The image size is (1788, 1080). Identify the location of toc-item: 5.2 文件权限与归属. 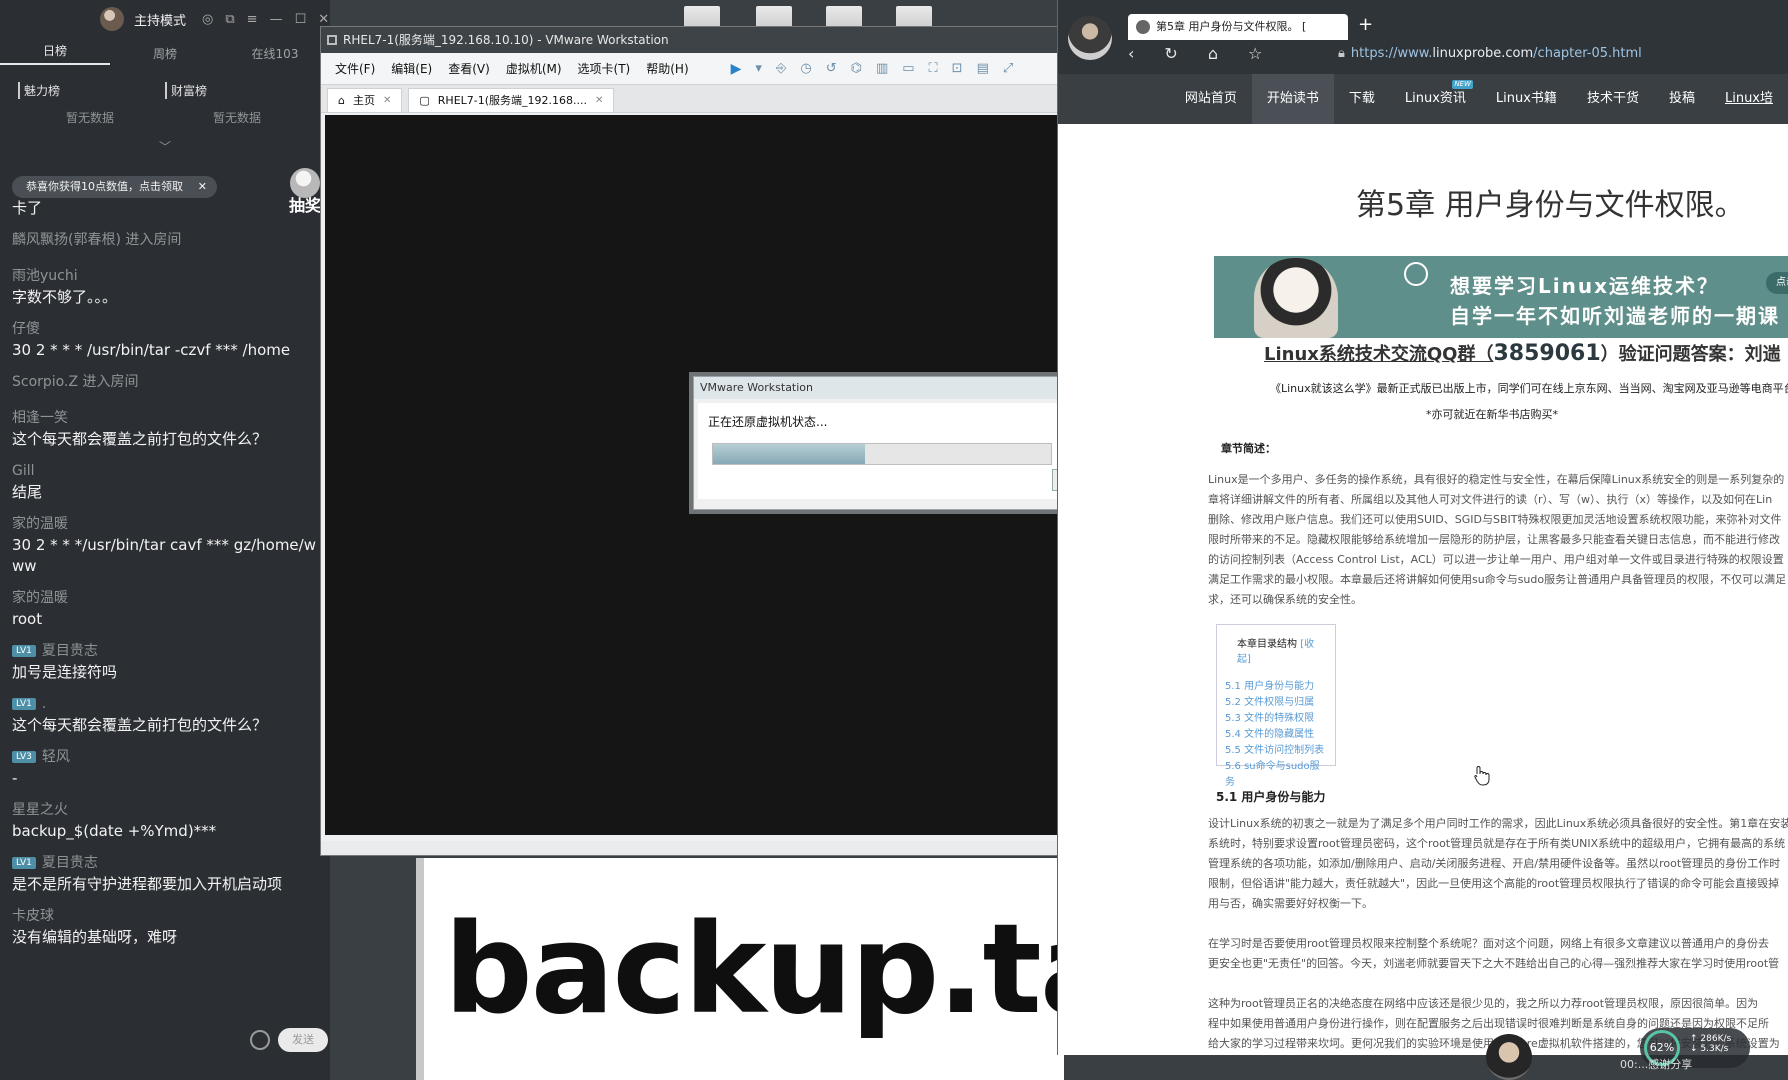
(1276, 703).